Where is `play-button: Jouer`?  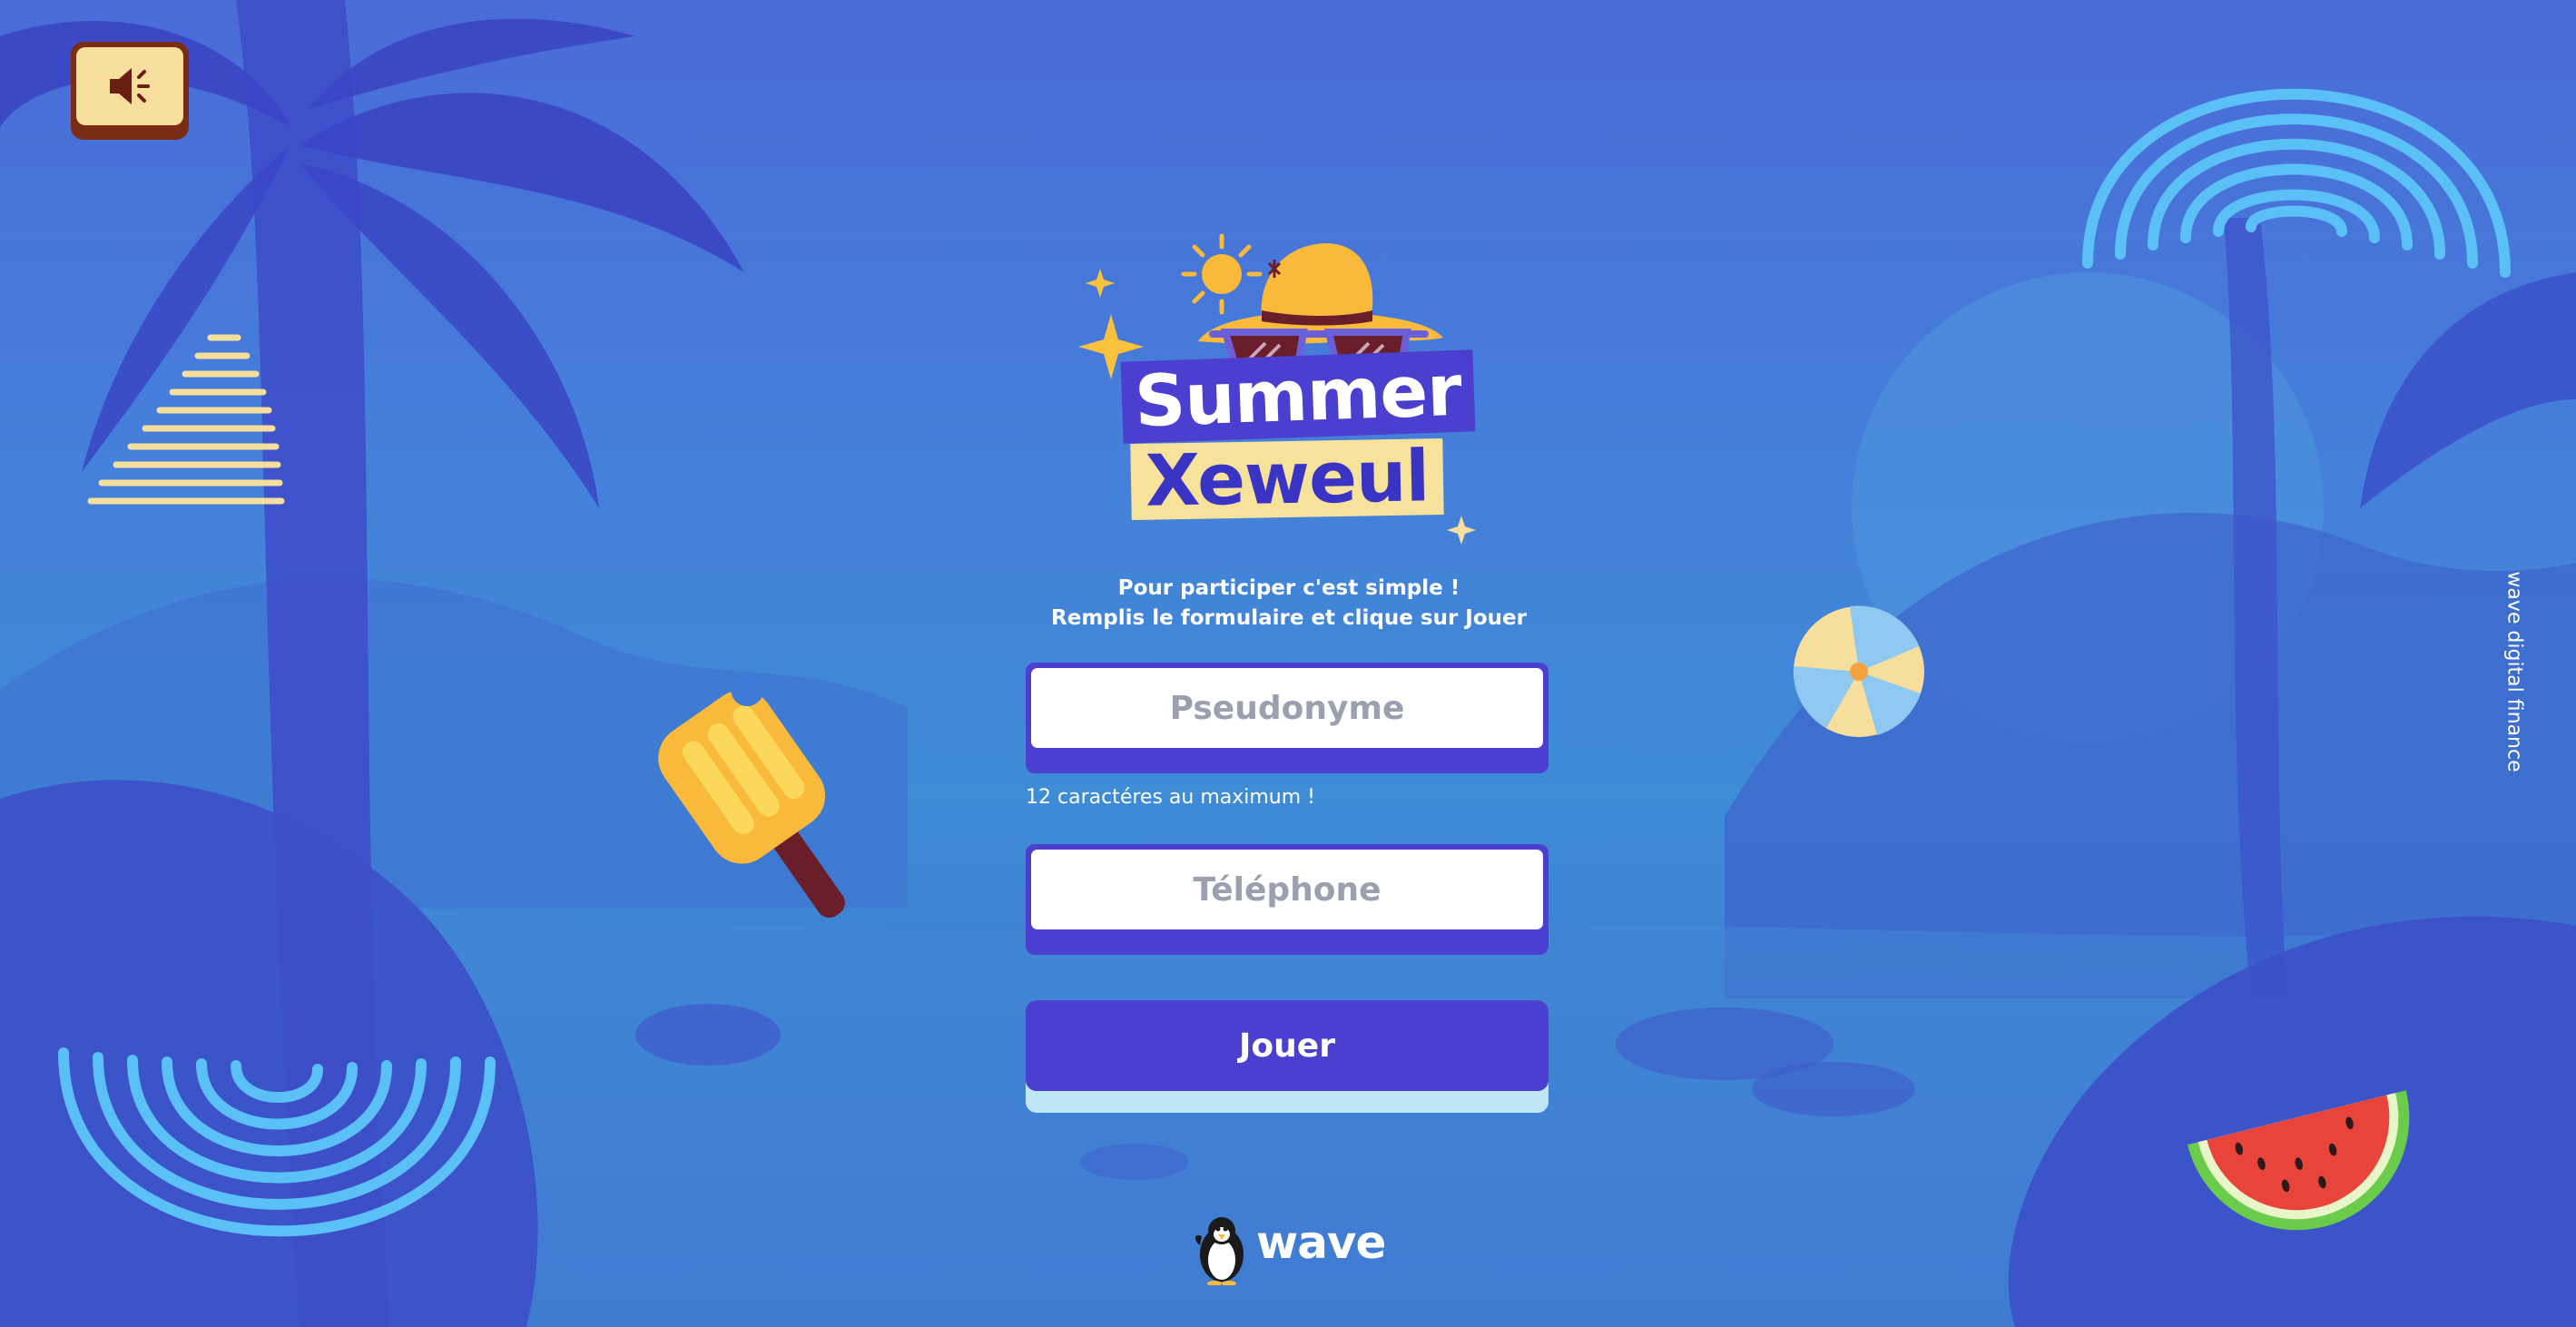
play-button: Jouer is located at coordinates (1287, 1056).